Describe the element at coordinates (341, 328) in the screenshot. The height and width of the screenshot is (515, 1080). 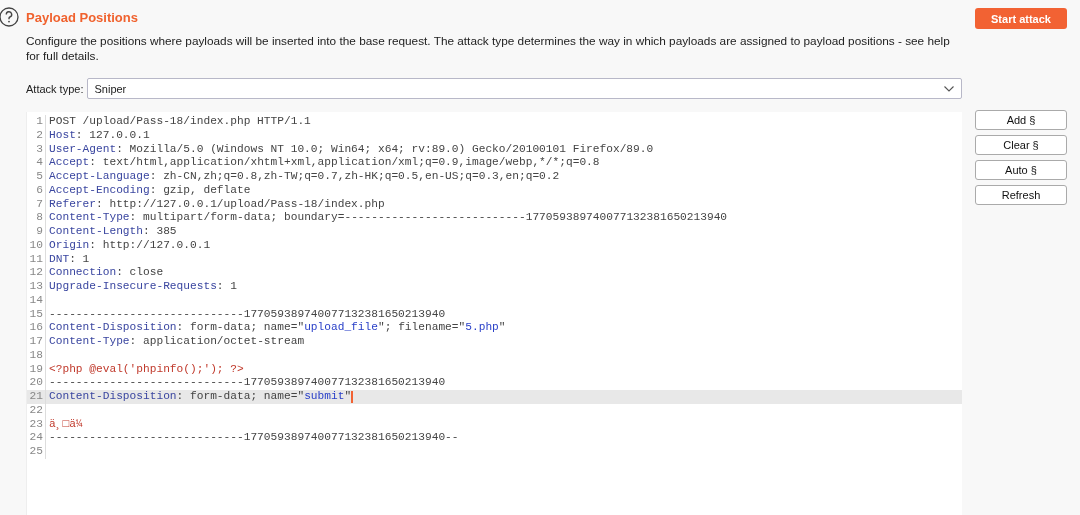
I see `quoted-value: upload_file` at that location.